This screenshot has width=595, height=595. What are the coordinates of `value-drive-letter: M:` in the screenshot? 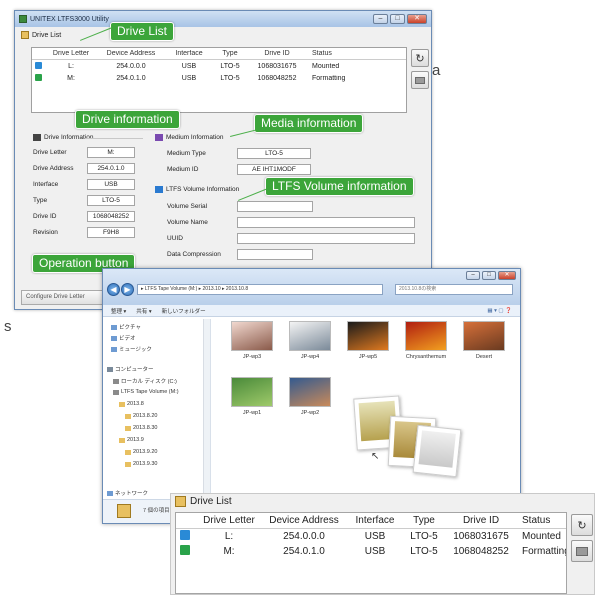 It's located at (111, 152).